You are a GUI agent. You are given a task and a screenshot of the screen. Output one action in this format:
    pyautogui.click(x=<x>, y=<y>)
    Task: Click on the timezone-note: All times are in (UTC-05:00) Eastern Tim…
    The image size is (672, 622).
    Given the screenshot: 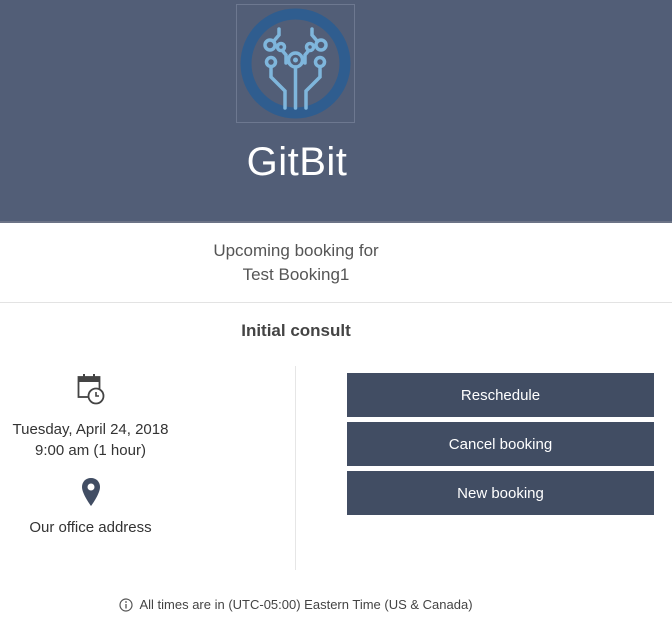 What is the action you would take?
    pyautogui.click(x=296, y=604)
    